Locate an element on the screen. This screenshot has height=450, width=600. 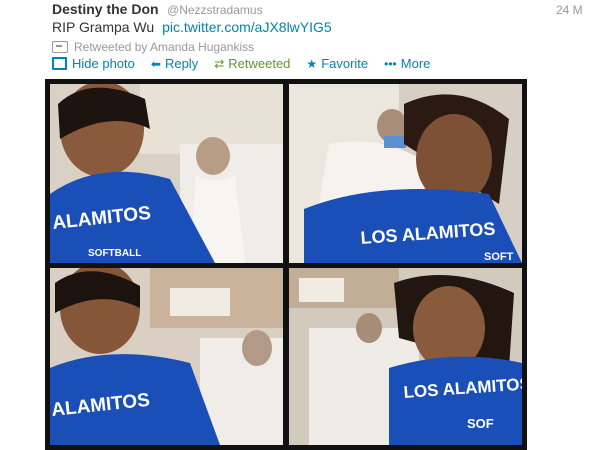
favorite-button: ★ Favorite is located at coordinates (337, 63).